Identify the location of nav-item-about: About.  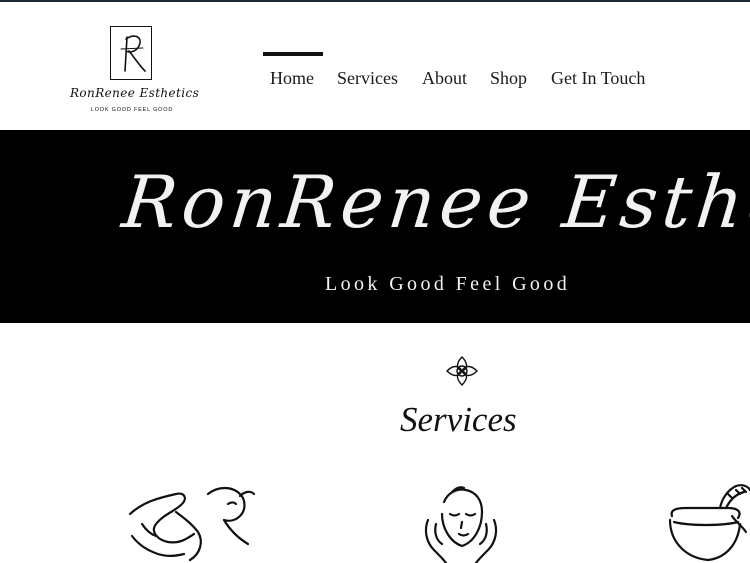
(444, 78).